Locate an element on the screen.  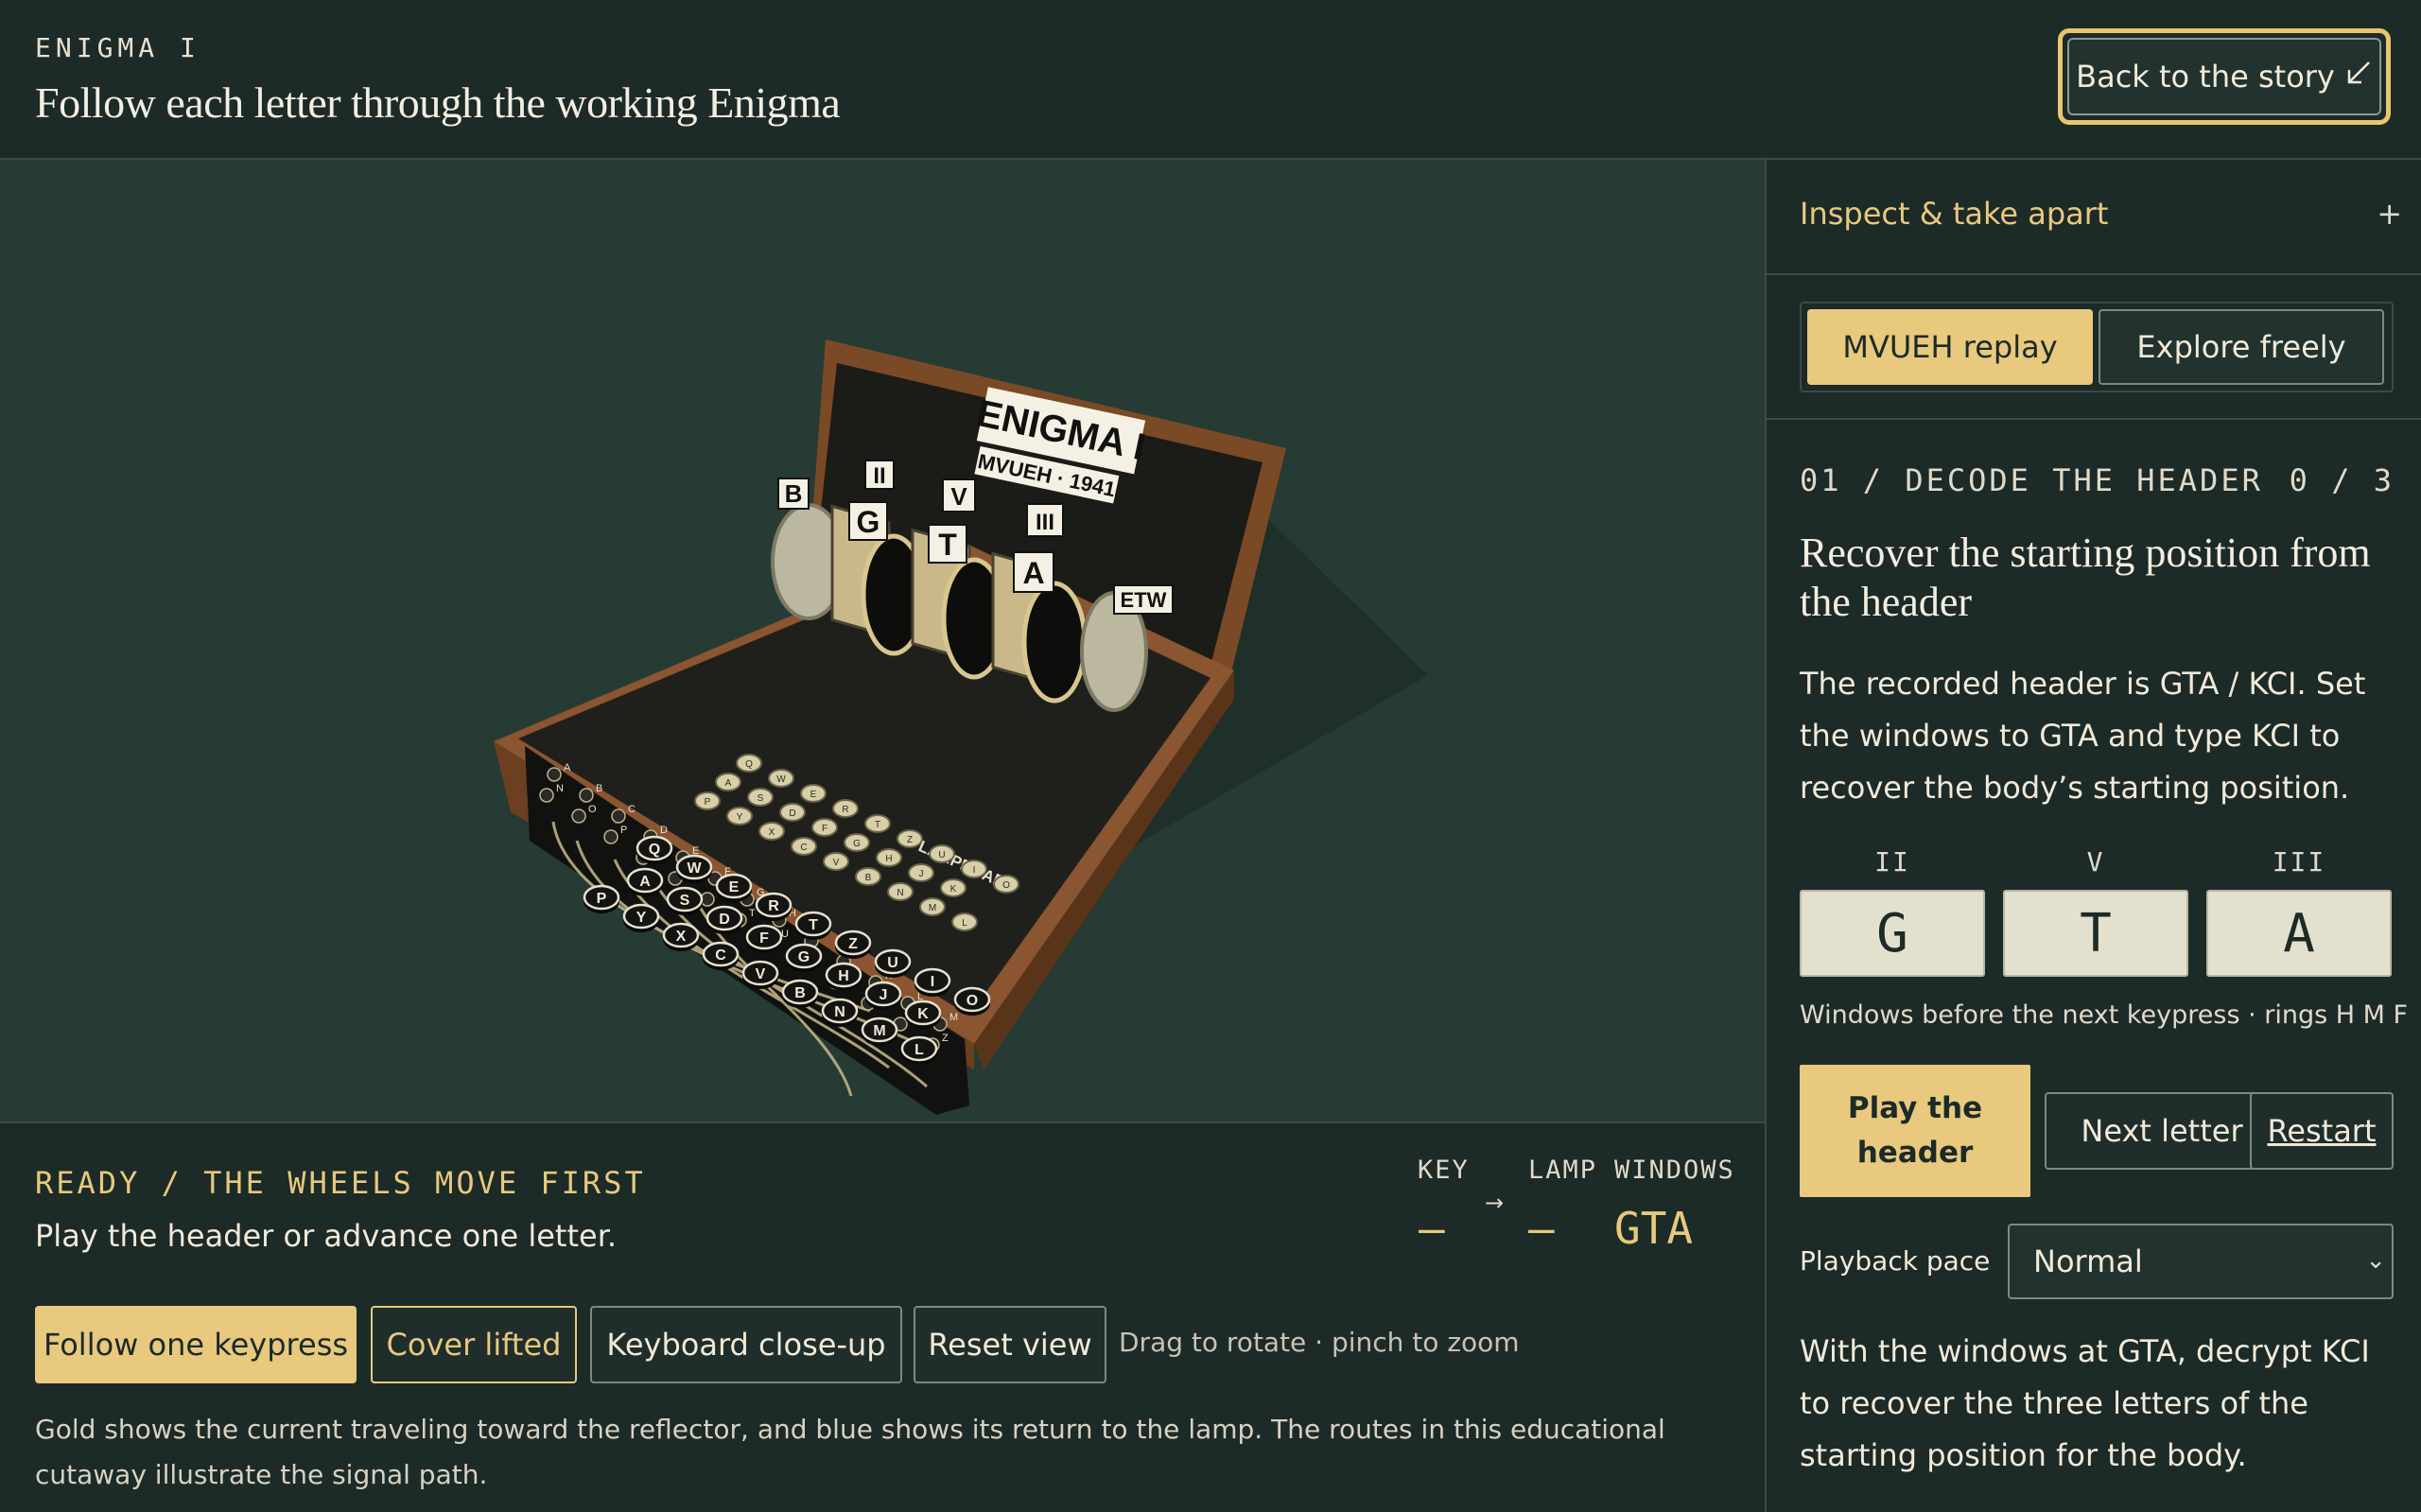
keyboard-key-c: C is located at coordinates (721, 955).